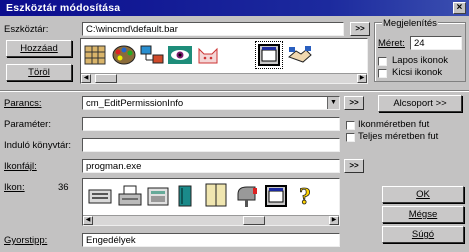 The width and height of the screenshot is (469, 252). I want to click on command-dropdown: cm_EditPermissionInfo ▼, so click(211, 103).